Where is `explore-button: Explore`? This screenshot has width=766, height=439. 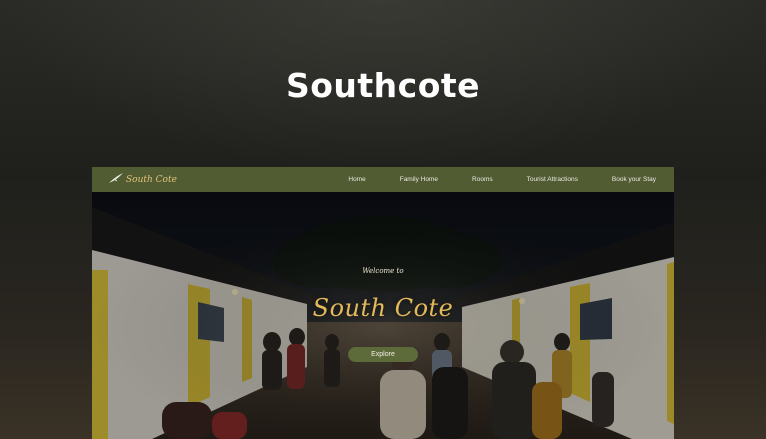
explore-button: Explore is located at coordinates (383, 354).